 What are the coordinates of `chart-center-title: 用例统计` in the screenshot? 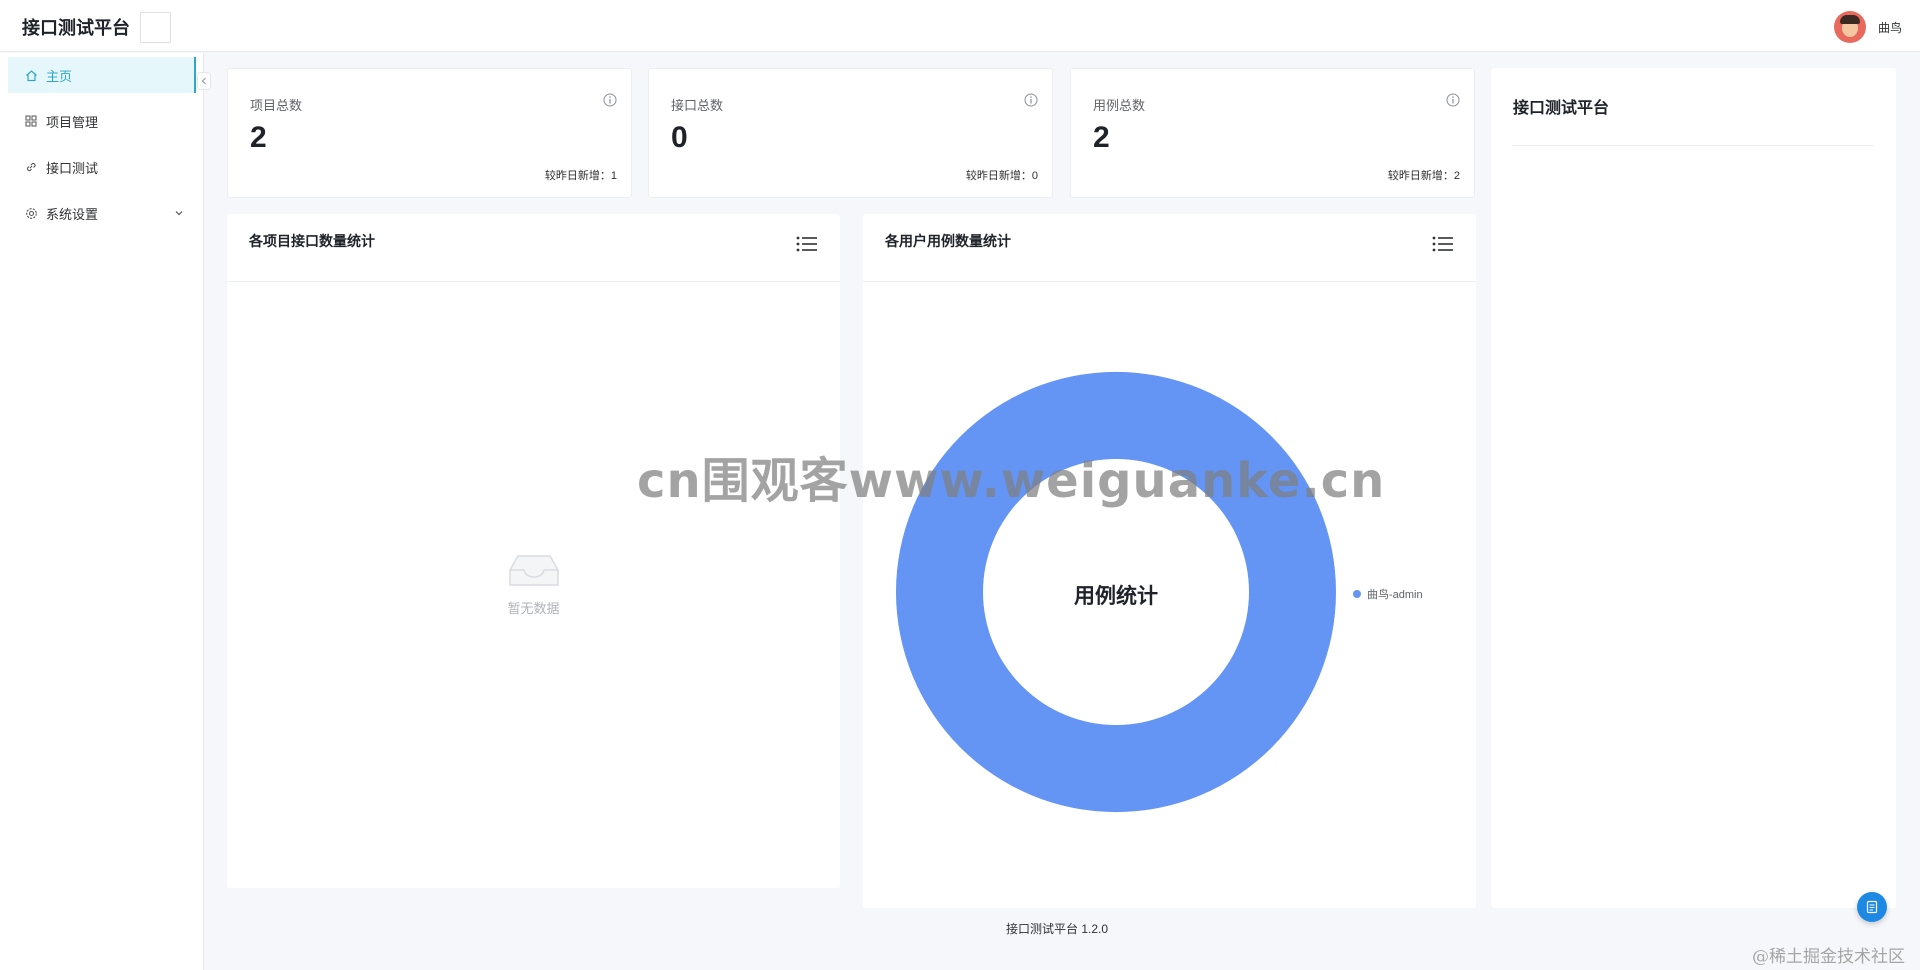 It's located at (1116, 596).